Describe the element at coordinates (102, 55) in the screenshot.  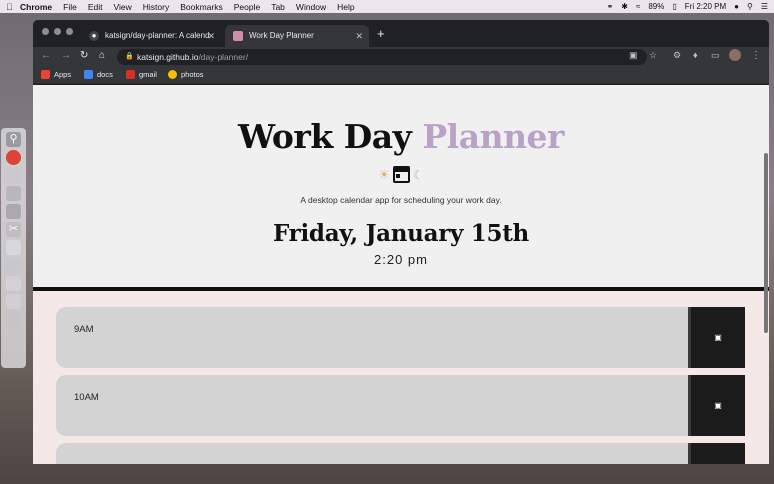
I see `home-icon: ⌂` at that location.